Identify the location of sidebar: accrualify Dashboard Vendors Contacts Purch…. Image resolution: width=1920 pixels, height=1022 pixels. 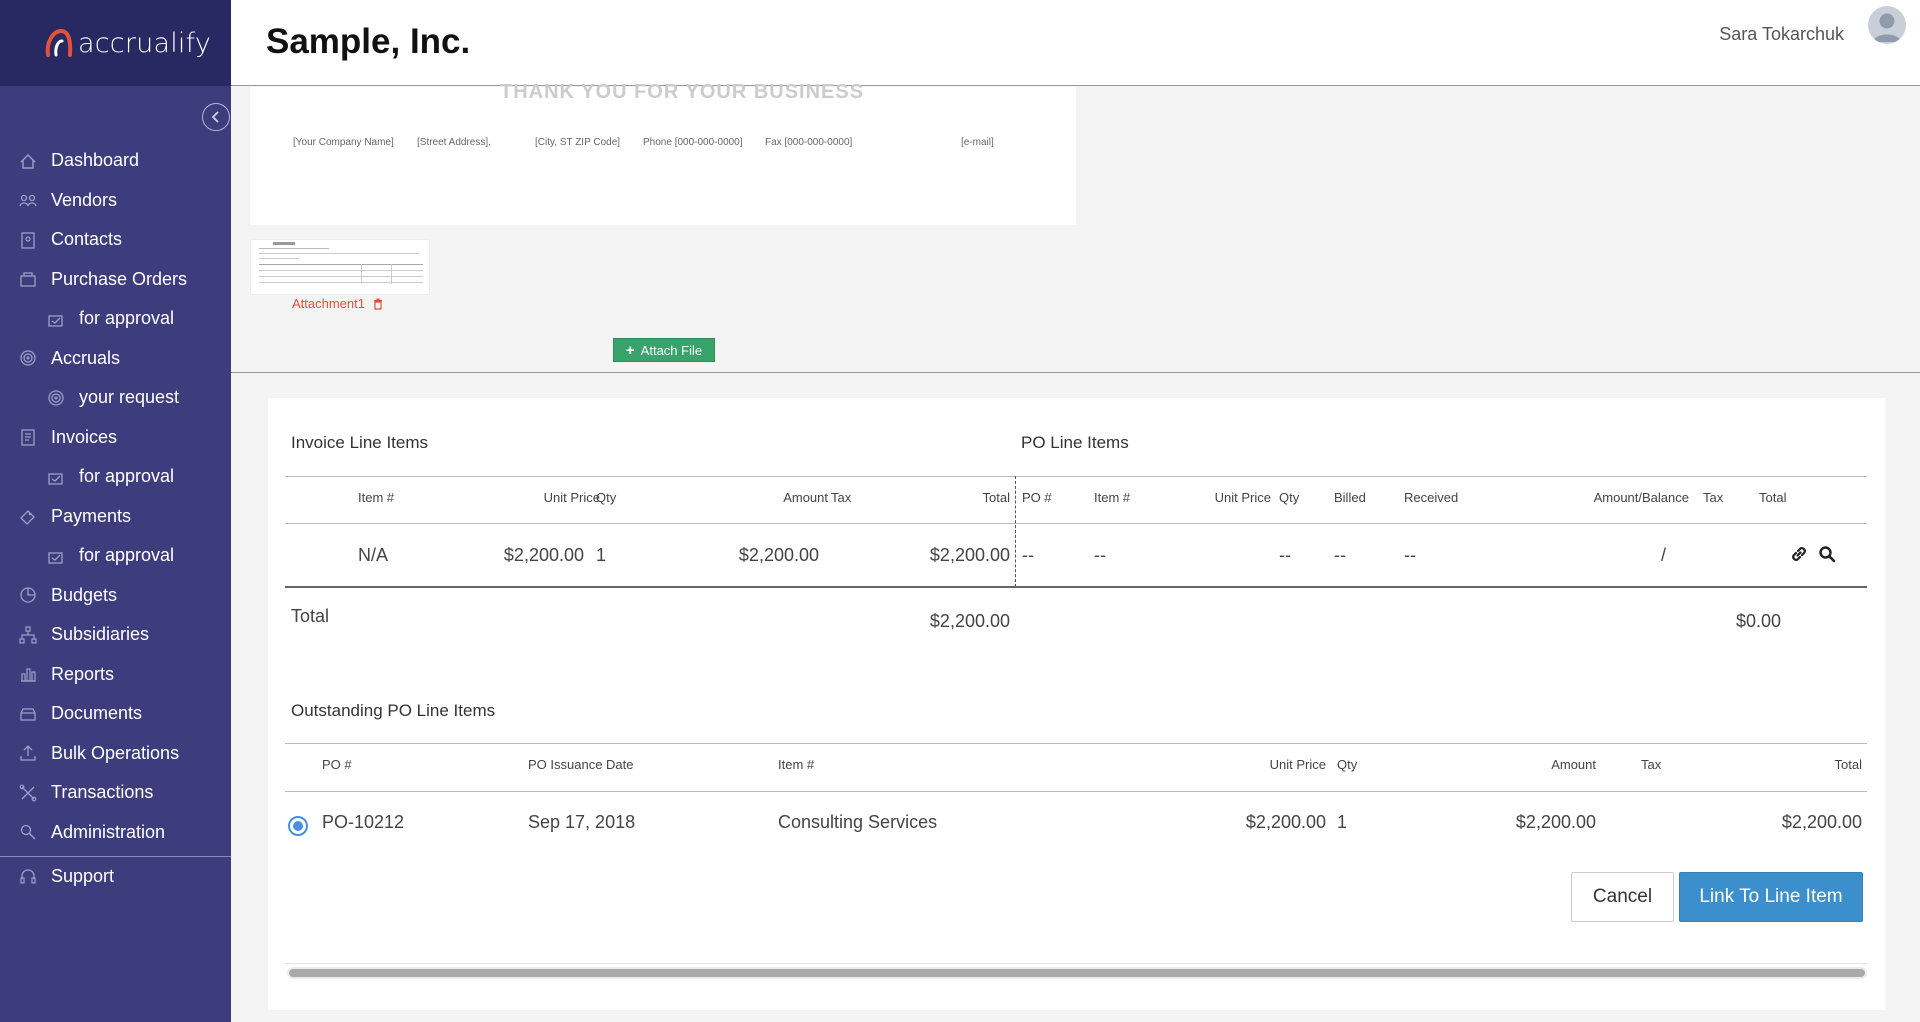
(115, 511).